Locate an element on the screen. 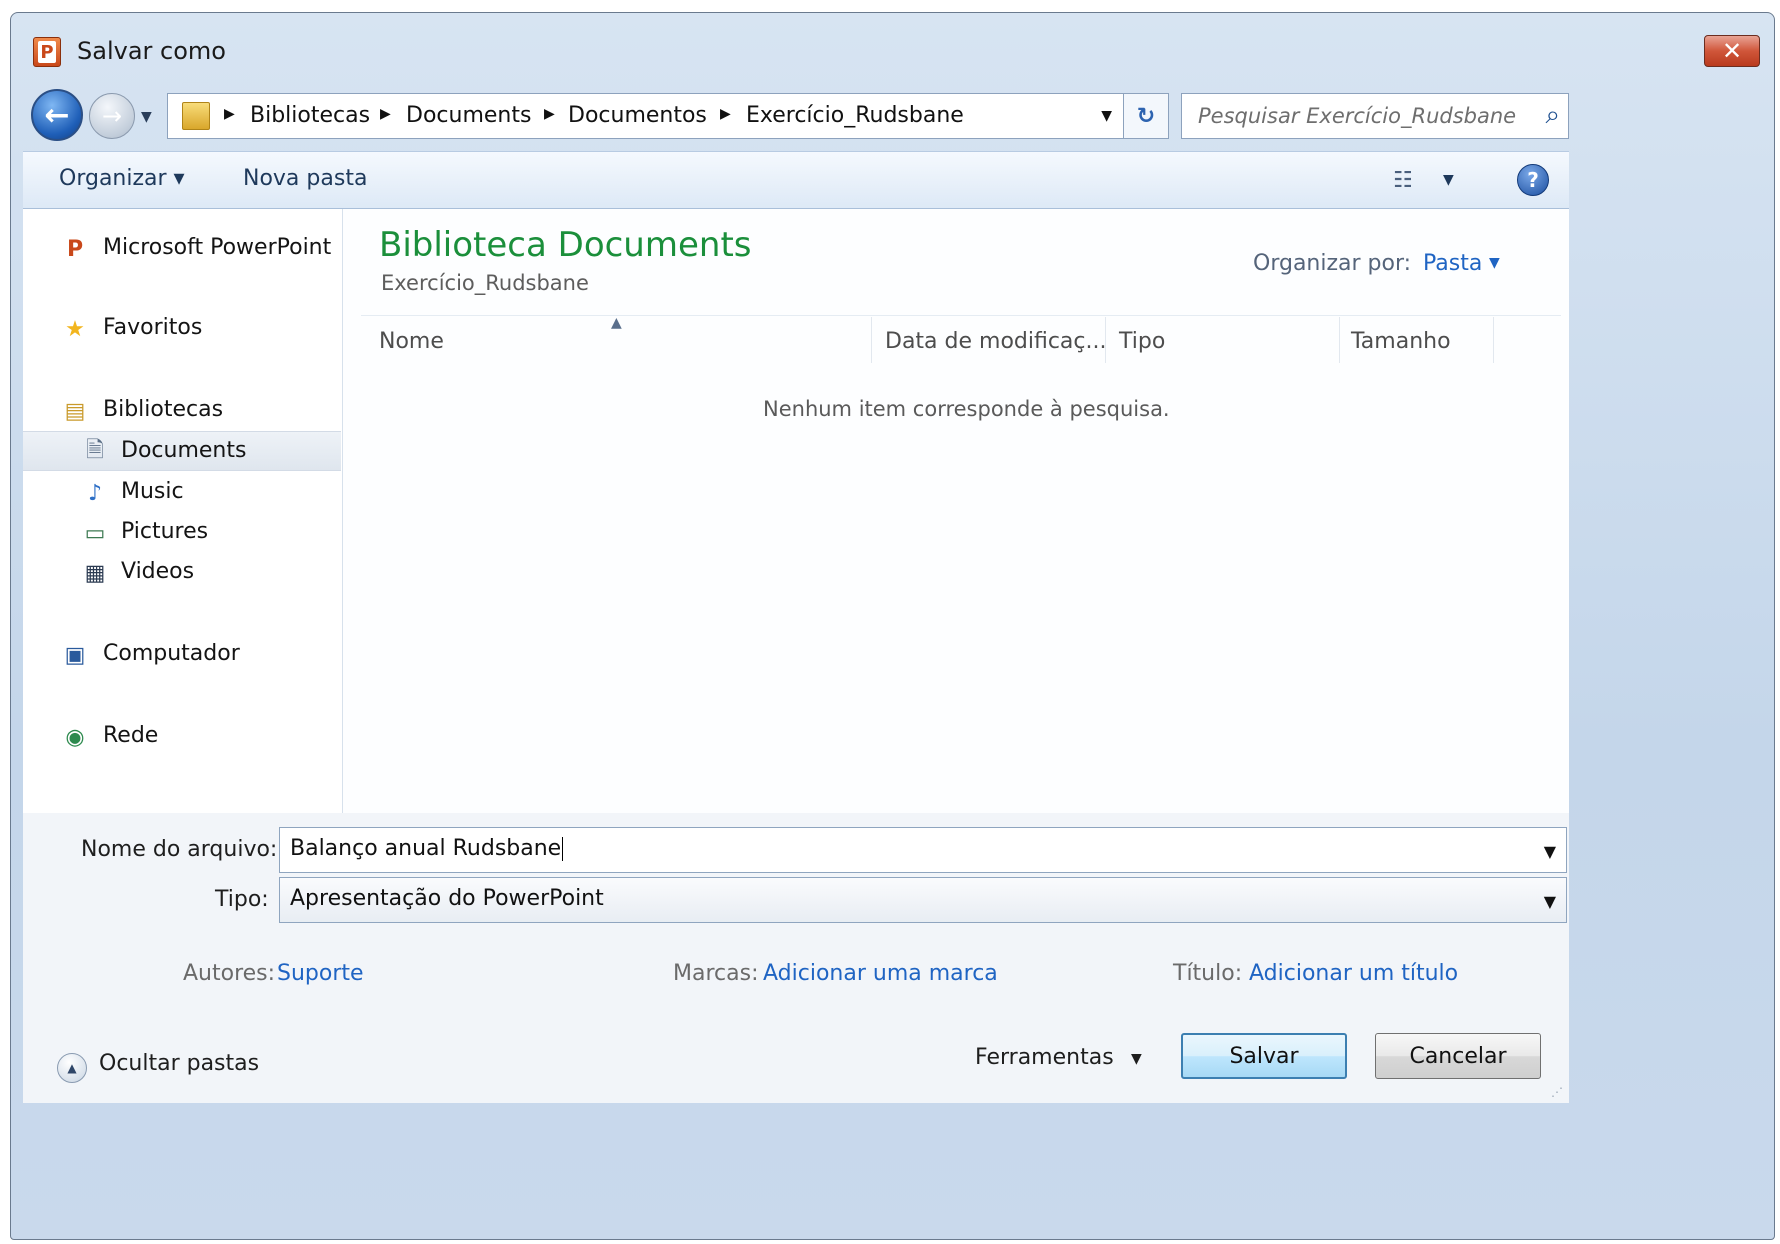 The width and height of the screenshot is (1780, 1244). sidebar-item-music: ♪ Music is located at coordinates (182, 493).